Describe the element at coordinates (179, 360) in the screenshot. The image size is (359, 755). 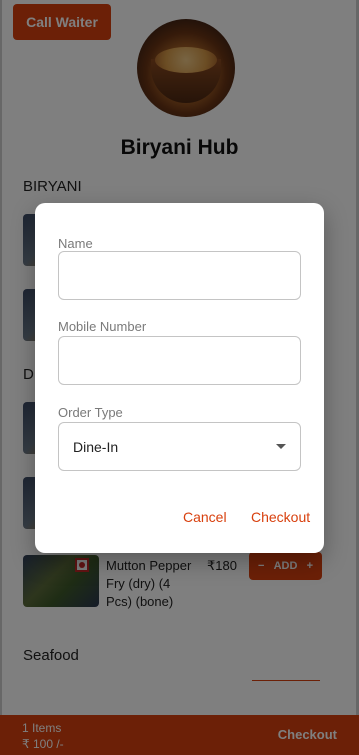
I see `mobile-number-input` at that location.